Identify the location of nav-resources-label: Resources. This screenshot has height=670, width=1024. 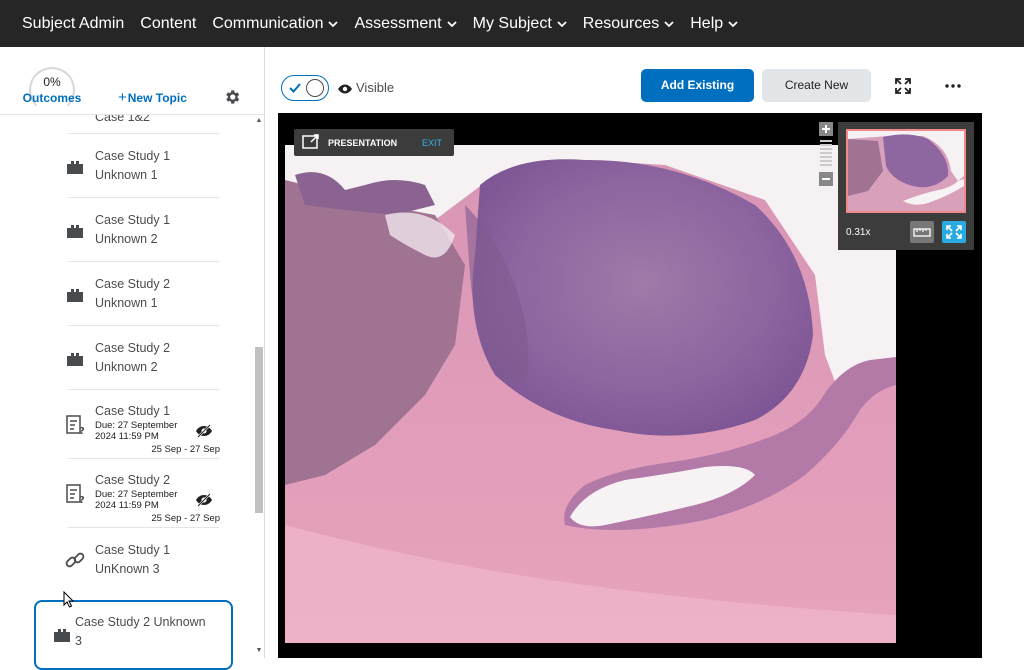
(621, 23).